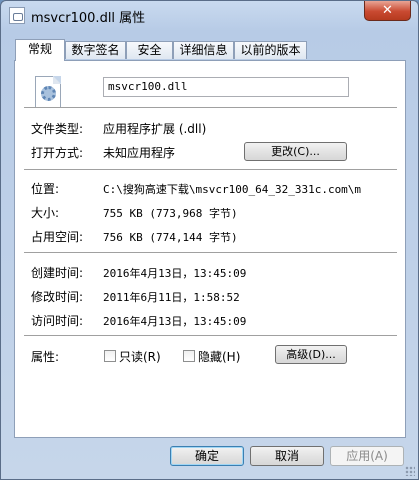  What do you see at coordinates (171, 297) in the screenshot?
I see `modified-value: 2011年6月11日，1:58:52` at bounding box center [171, 297].